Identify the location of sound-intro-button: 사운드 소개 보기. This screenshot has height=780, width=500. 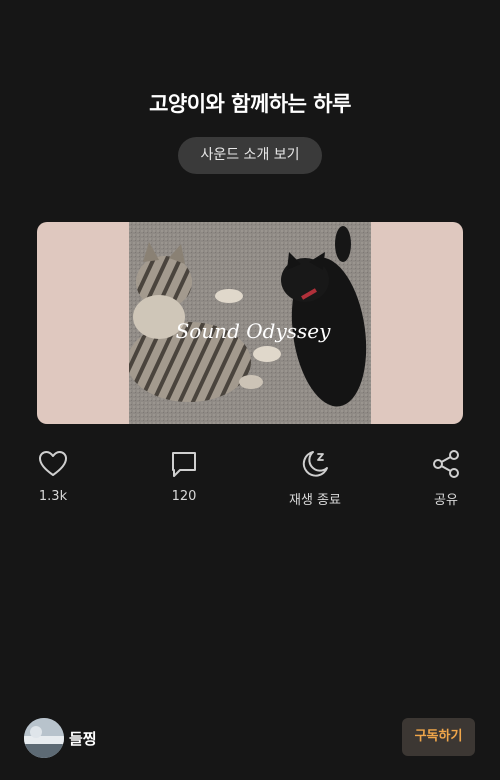
(250, 155).